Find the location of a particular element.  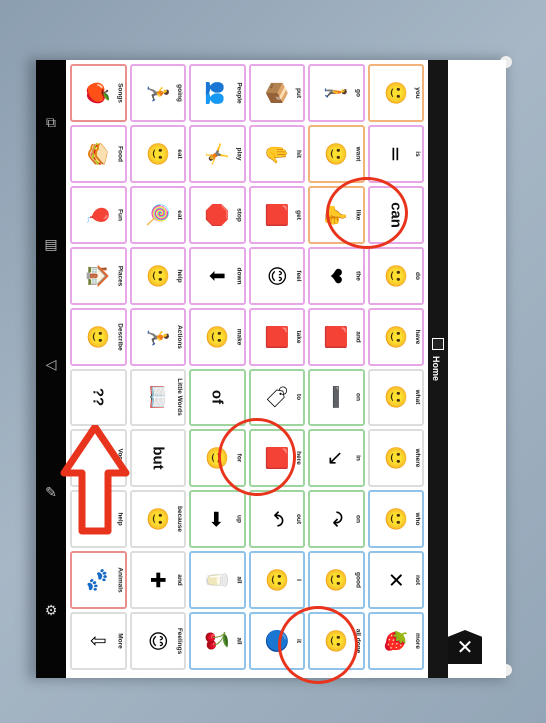

symbol-label: take is located at coordinates (298, 337).